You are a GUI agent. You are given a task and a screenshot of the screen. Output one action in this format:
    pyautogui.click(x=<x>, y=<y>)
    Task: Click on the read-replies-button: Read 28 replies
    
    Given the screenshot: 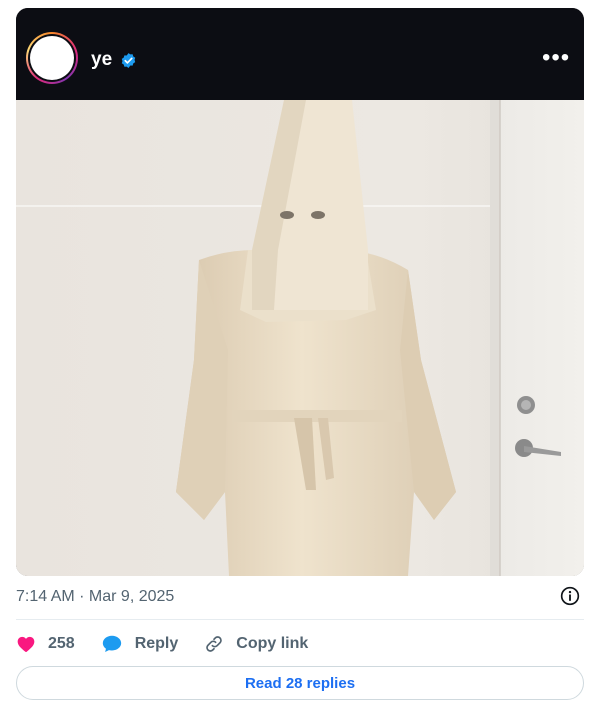 What is the action you would take?
    pyautogui.click(x=300, y=683)
    